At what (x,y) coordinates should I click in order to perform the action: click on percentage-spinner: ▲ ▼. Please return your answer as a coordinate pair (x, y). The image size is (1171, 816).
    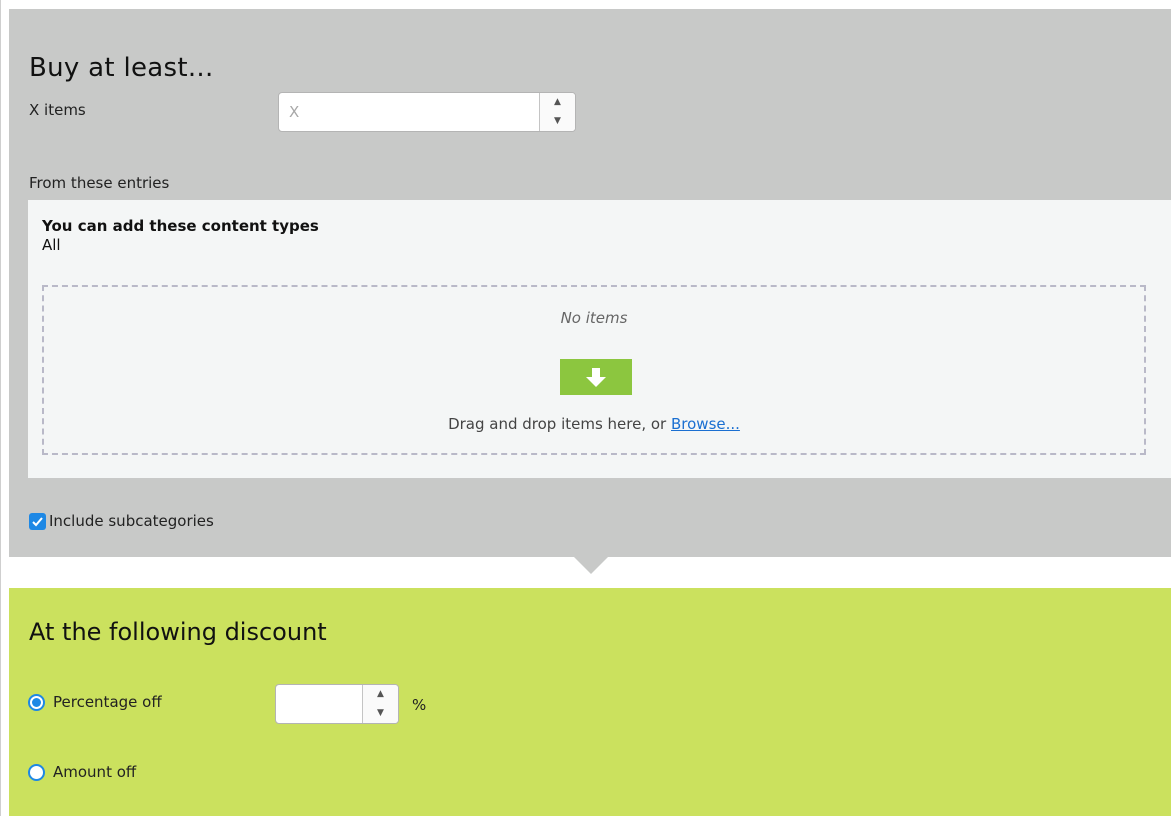
    Looking at the image, I should click on (380, 704).